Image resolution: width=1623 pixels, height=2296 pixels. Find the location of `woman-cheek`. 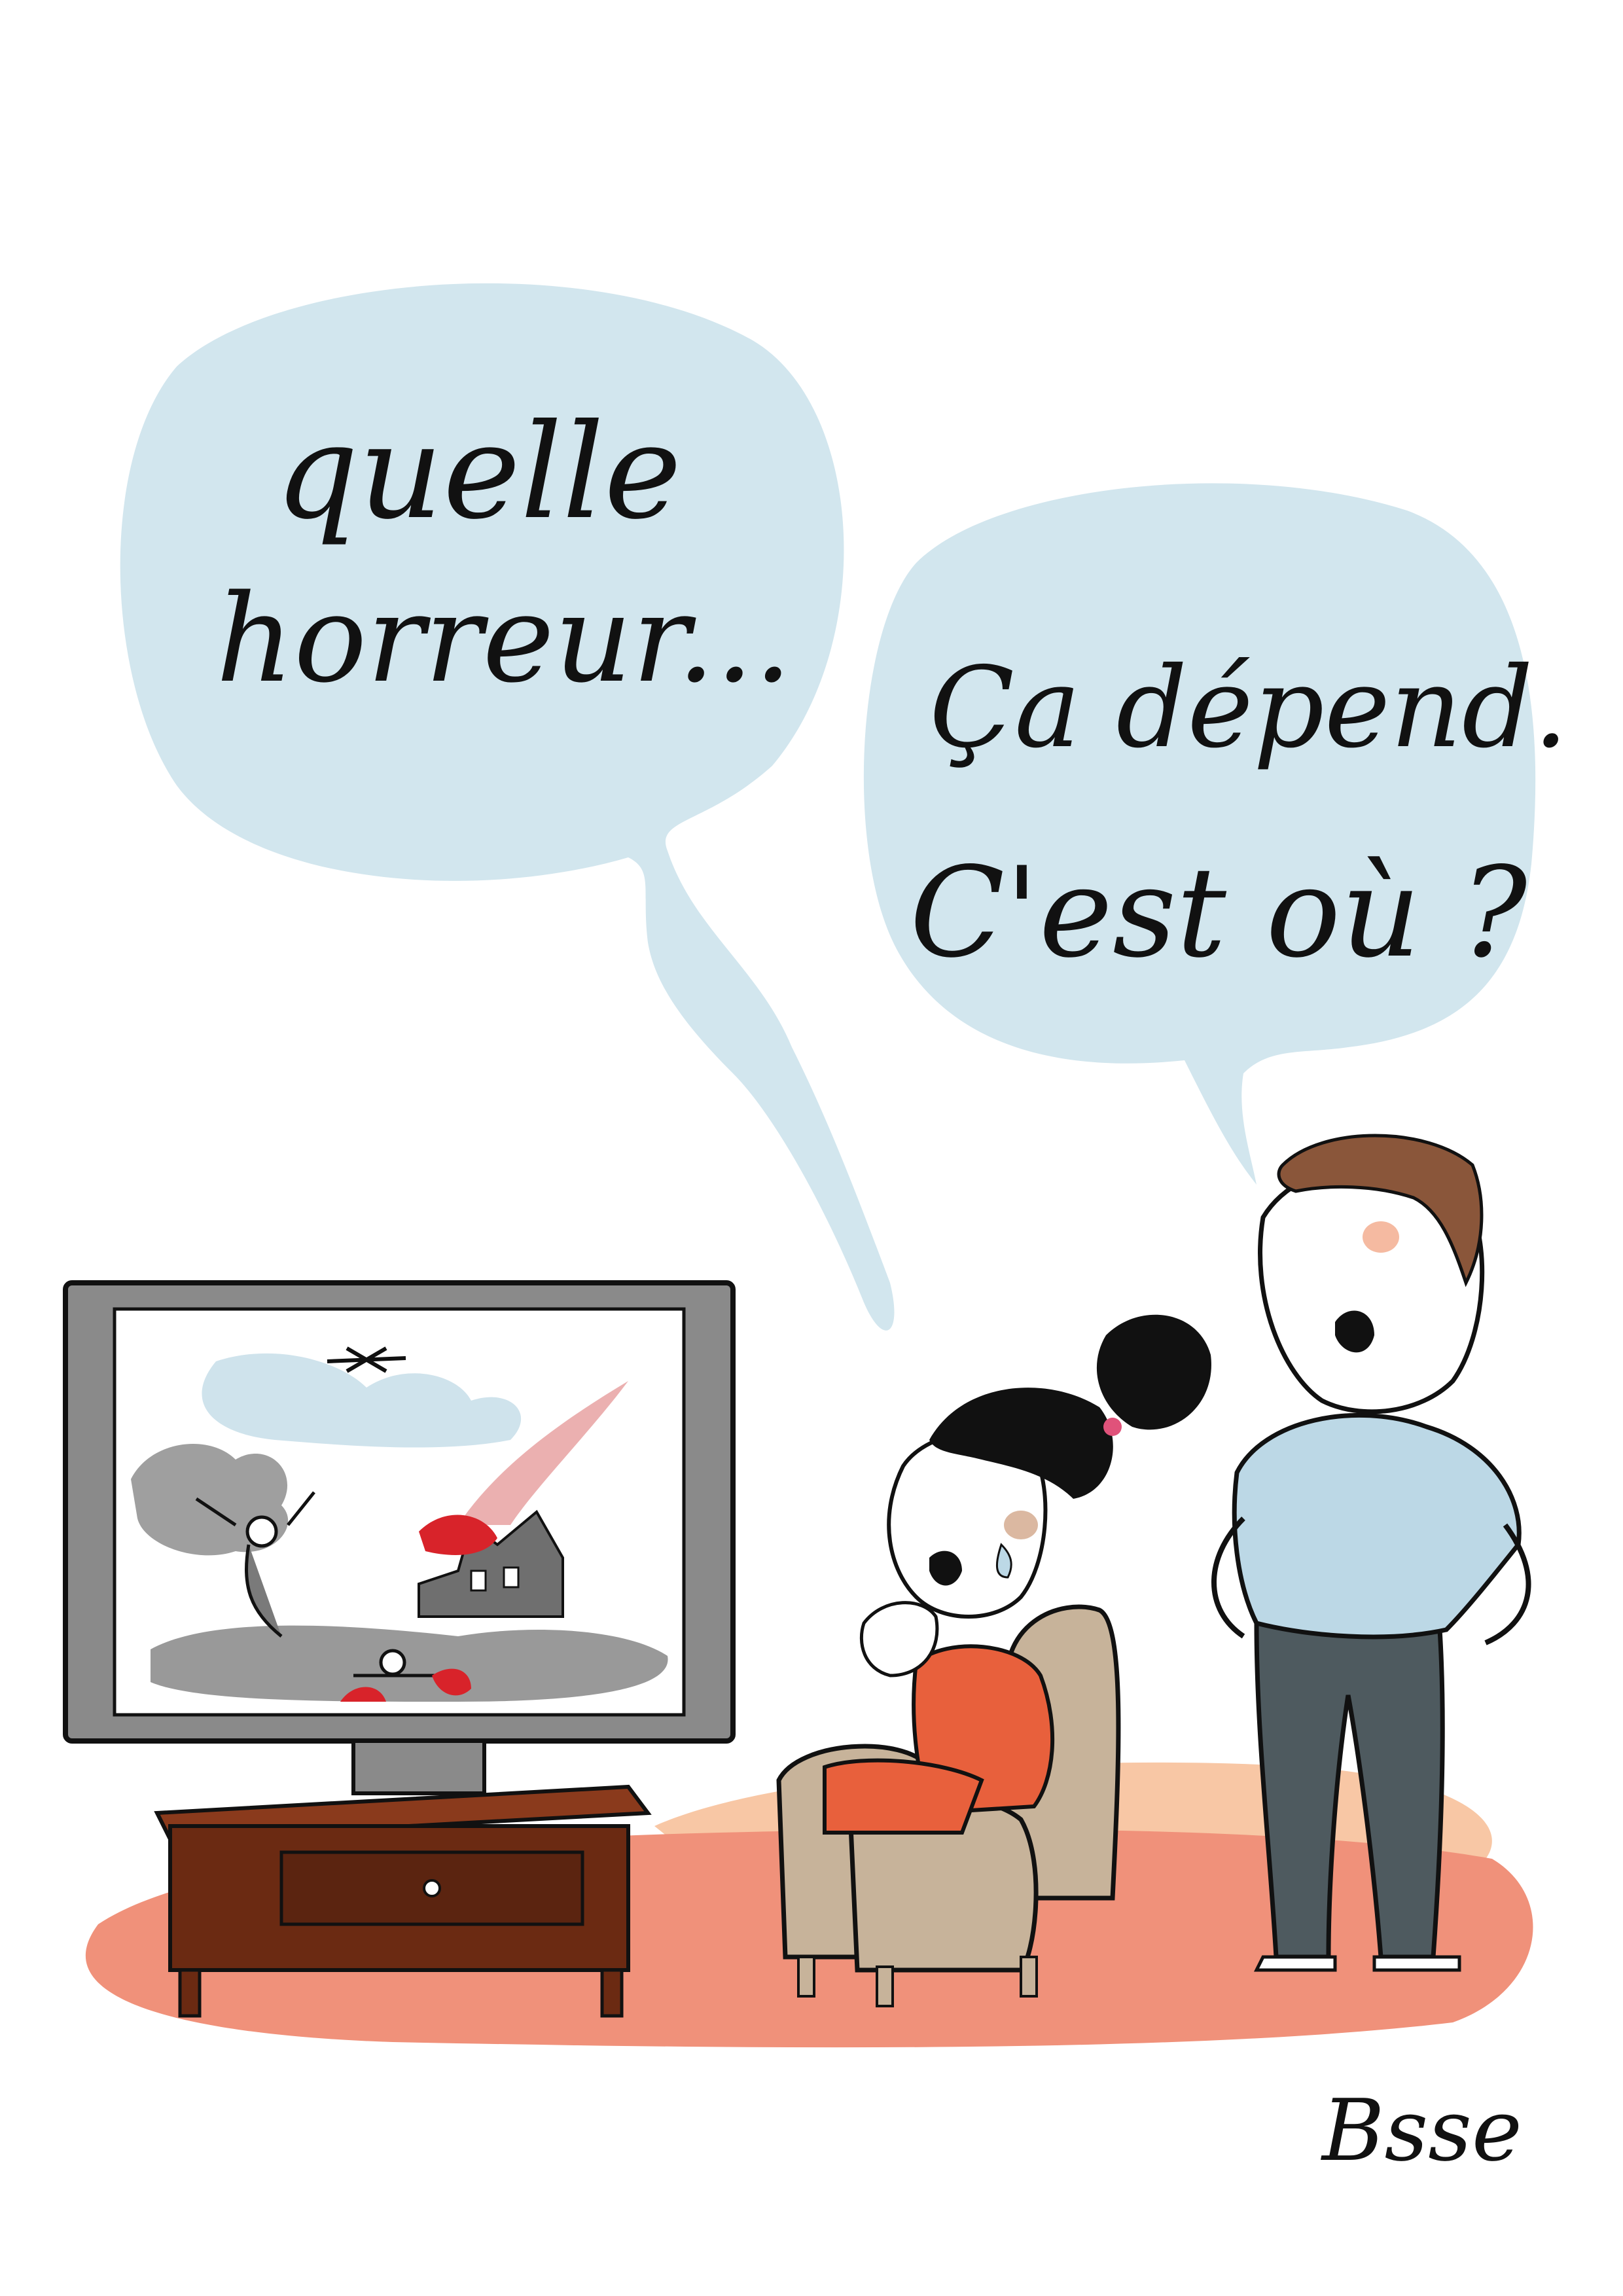

woman-cheek is located at coordinates (1021, 1525).